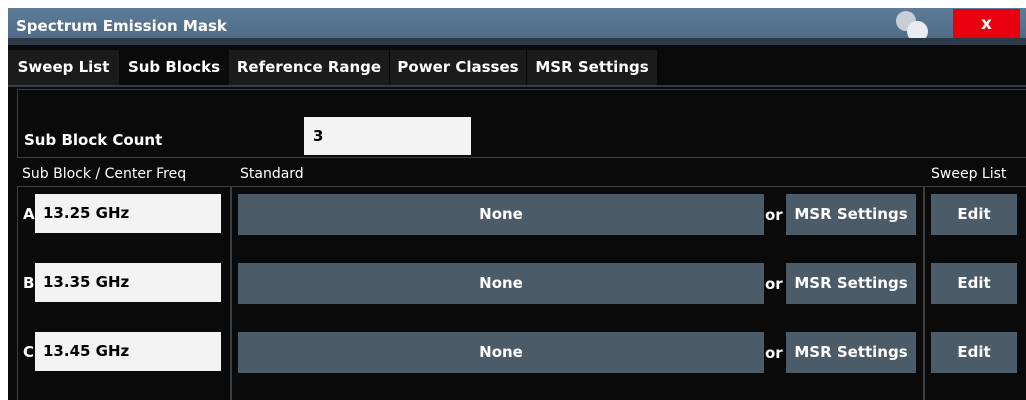 This screenshot has height=400, width=1026. What do you see at coordinates (272, 174) in the screenshot?
I see `standard-column-header: Standard` at bounding box center [272, 174].